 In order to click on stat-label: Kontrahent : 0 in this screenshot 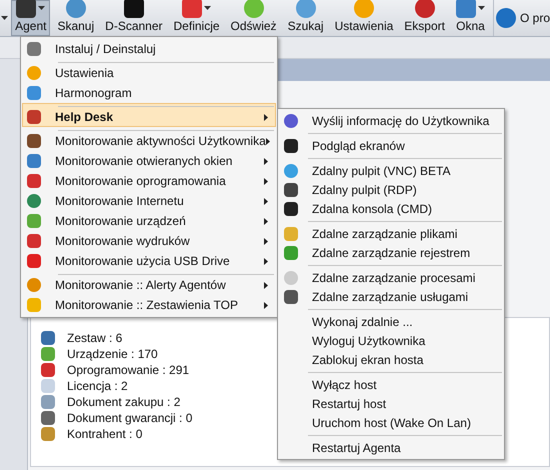, I will do `click(104, 434)`.